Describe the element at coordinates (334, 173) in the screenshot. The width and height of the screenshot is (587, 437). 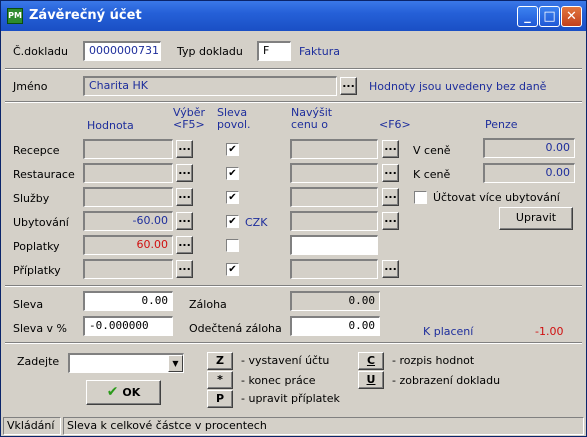
I see `row-increase-field-restaurace` at that location.